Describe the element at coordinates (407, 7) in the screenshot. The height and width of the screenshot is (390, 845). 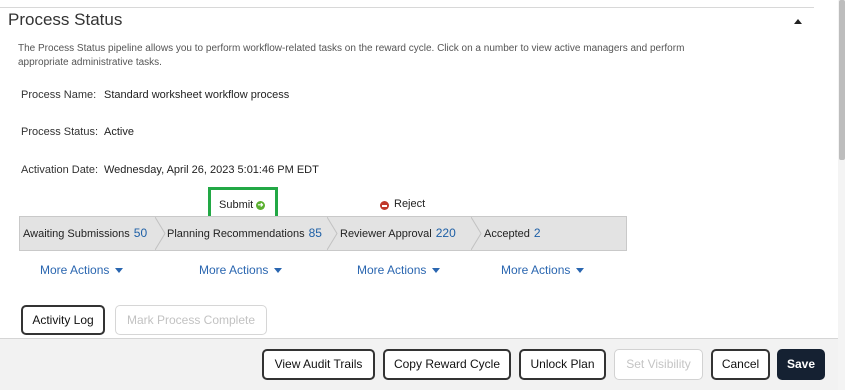
I see `top-divider` at that location.